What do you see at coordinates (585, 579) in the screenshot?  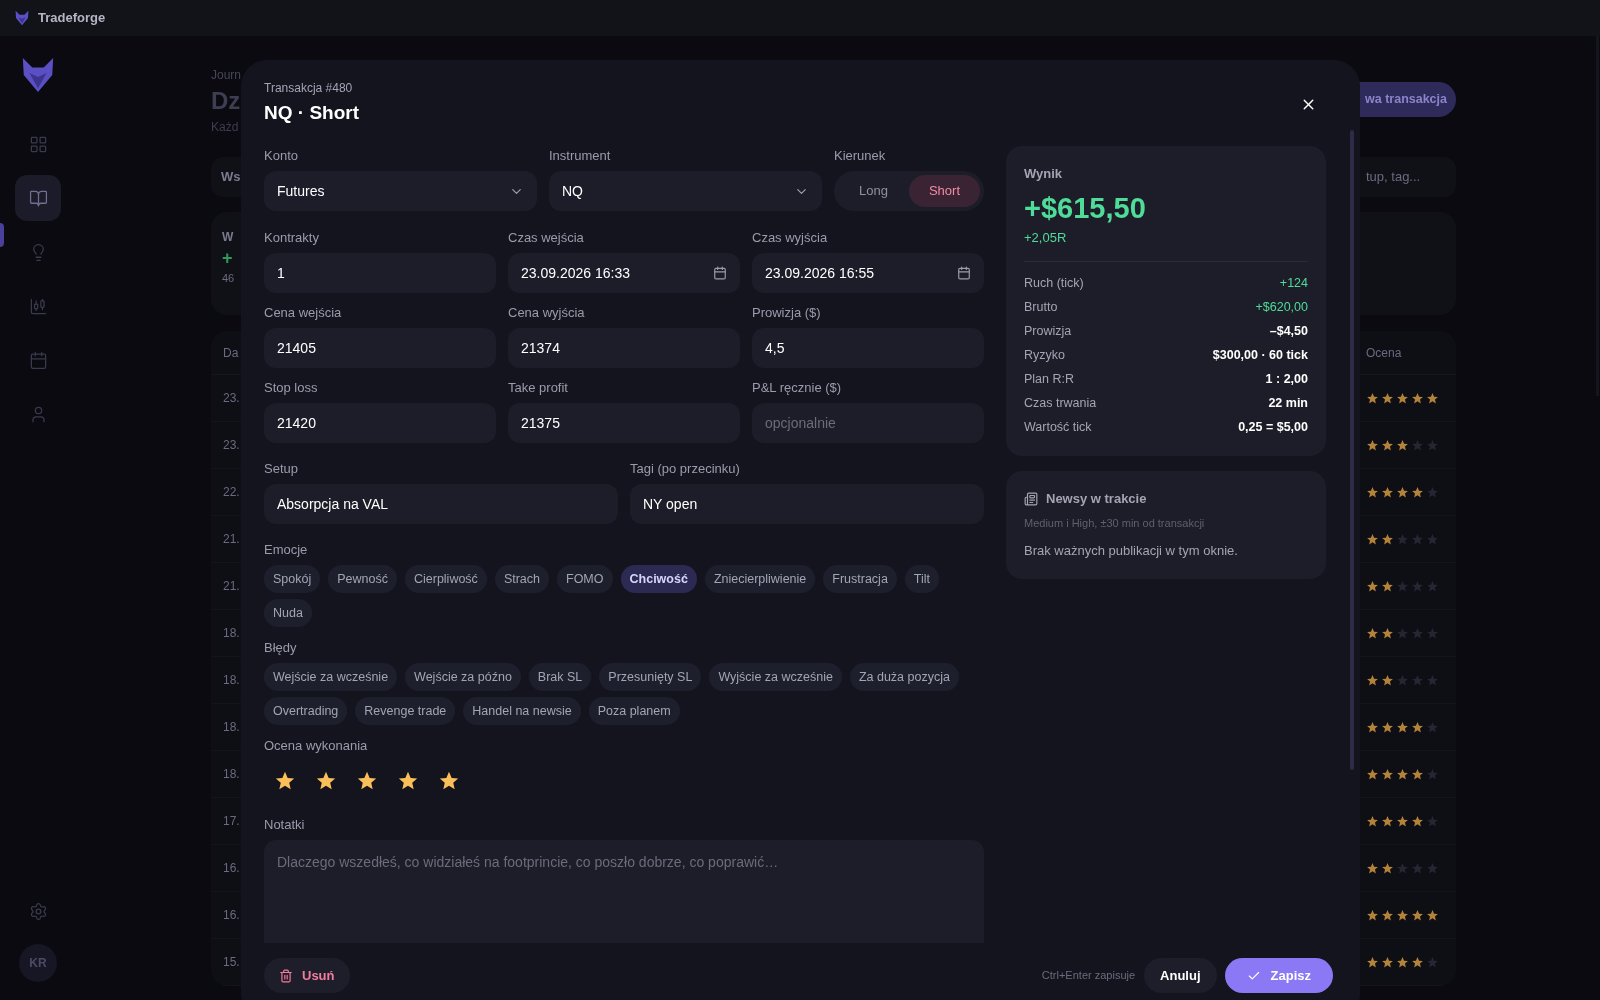 I see `tag-chip: FOMO` at bounding box center [585, 579].